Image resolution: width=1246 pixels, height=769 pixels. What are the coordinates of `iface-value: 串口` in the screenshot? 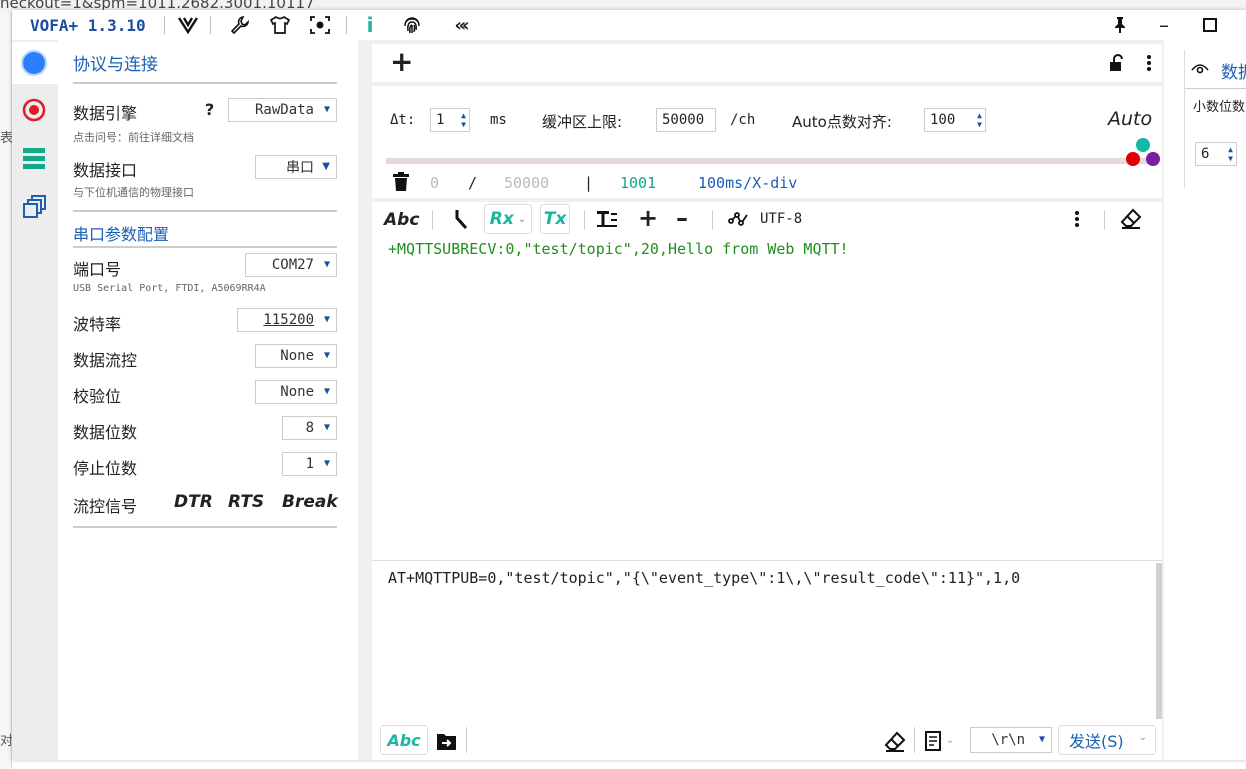 It's located at (300, 168).